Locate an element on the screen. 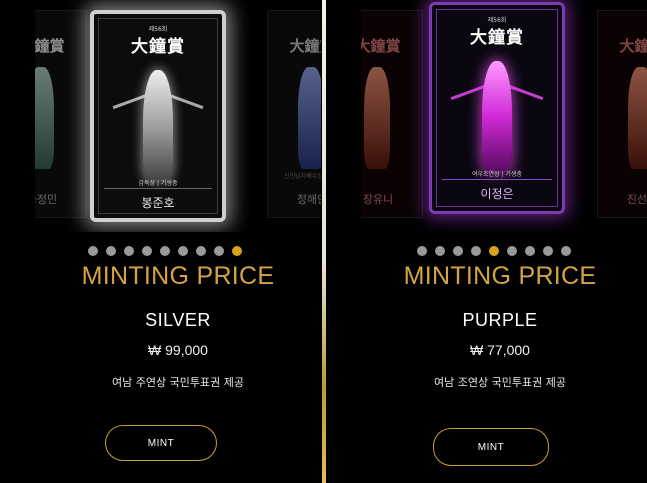 The image size is (647, 483). card-name: 승정민 is located at coordinates (46, 199).